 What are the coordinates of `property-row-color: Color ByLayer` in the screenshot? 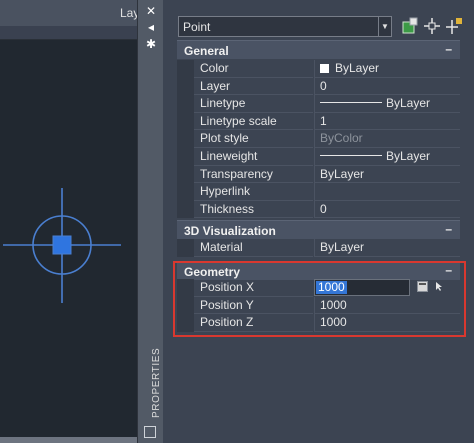 It's located at (318, 69).